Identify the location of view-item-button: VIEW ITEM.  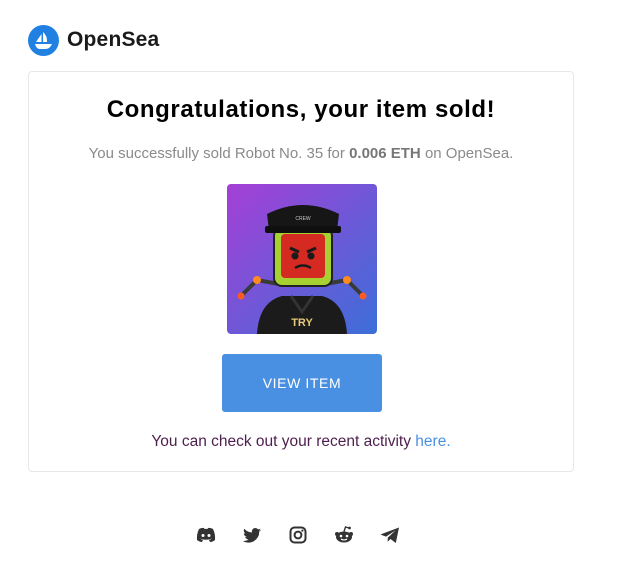
(302, 383).